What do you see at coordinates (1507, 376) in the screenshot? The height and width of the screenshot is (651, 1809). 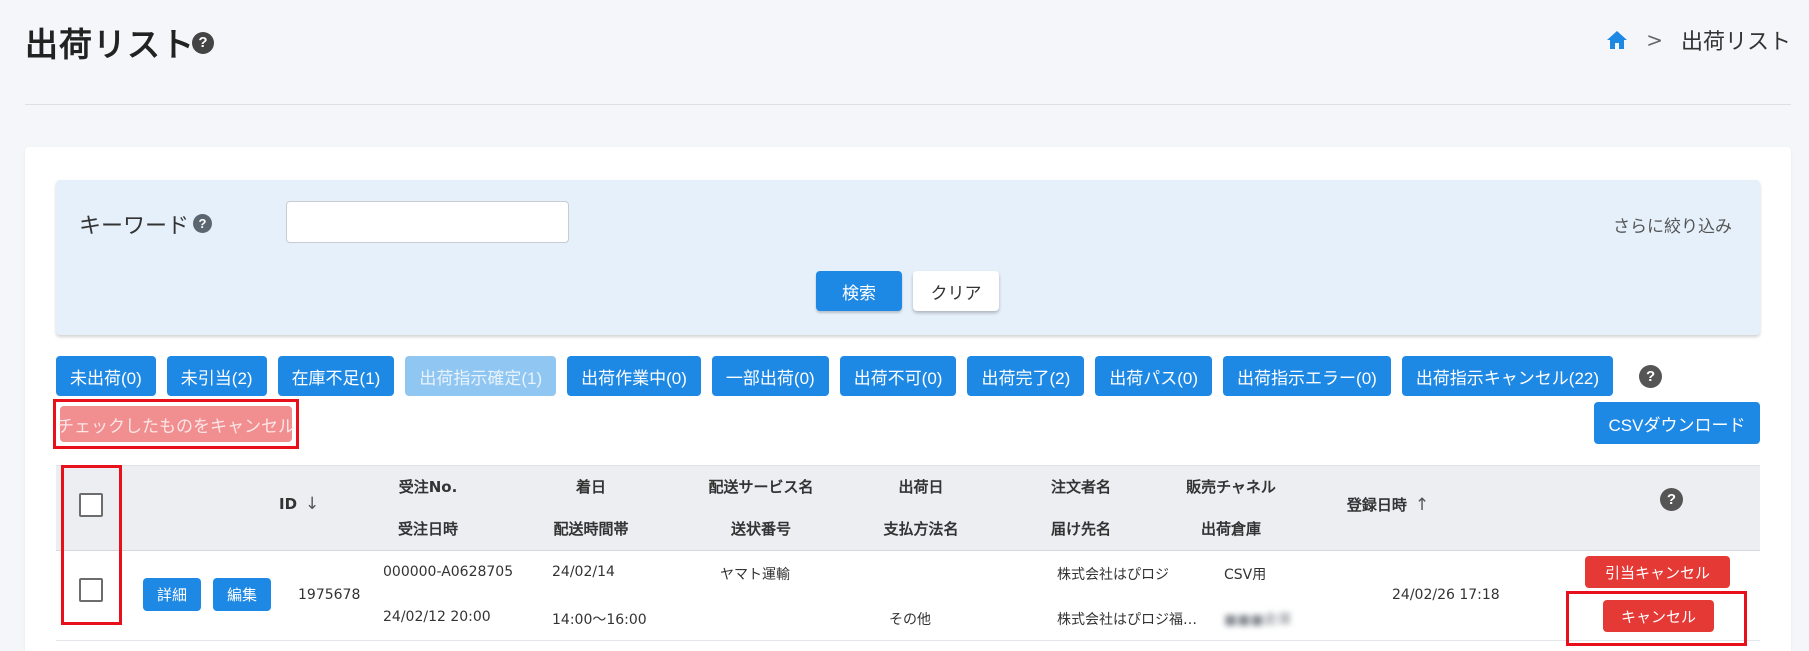 I see `status-filter-cancelled: 出荷指示キャンセル(22)` at bounding box center [1507, 376].